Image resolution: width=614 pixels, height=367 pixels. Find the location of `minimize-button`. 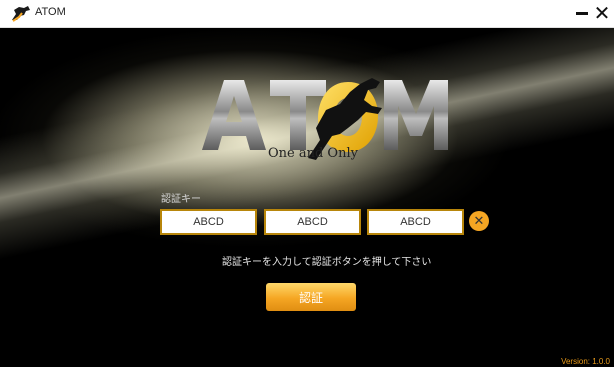

minimize-button is located at coordinates (582, 13).